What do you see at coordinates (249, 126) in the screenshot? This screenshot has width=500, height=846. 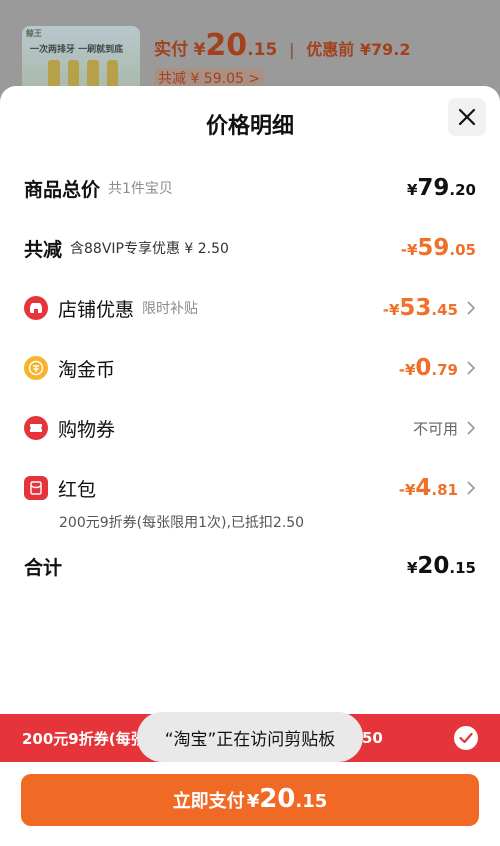 I see `sheet-title: 价格明细` at bounding box center [249, 126].